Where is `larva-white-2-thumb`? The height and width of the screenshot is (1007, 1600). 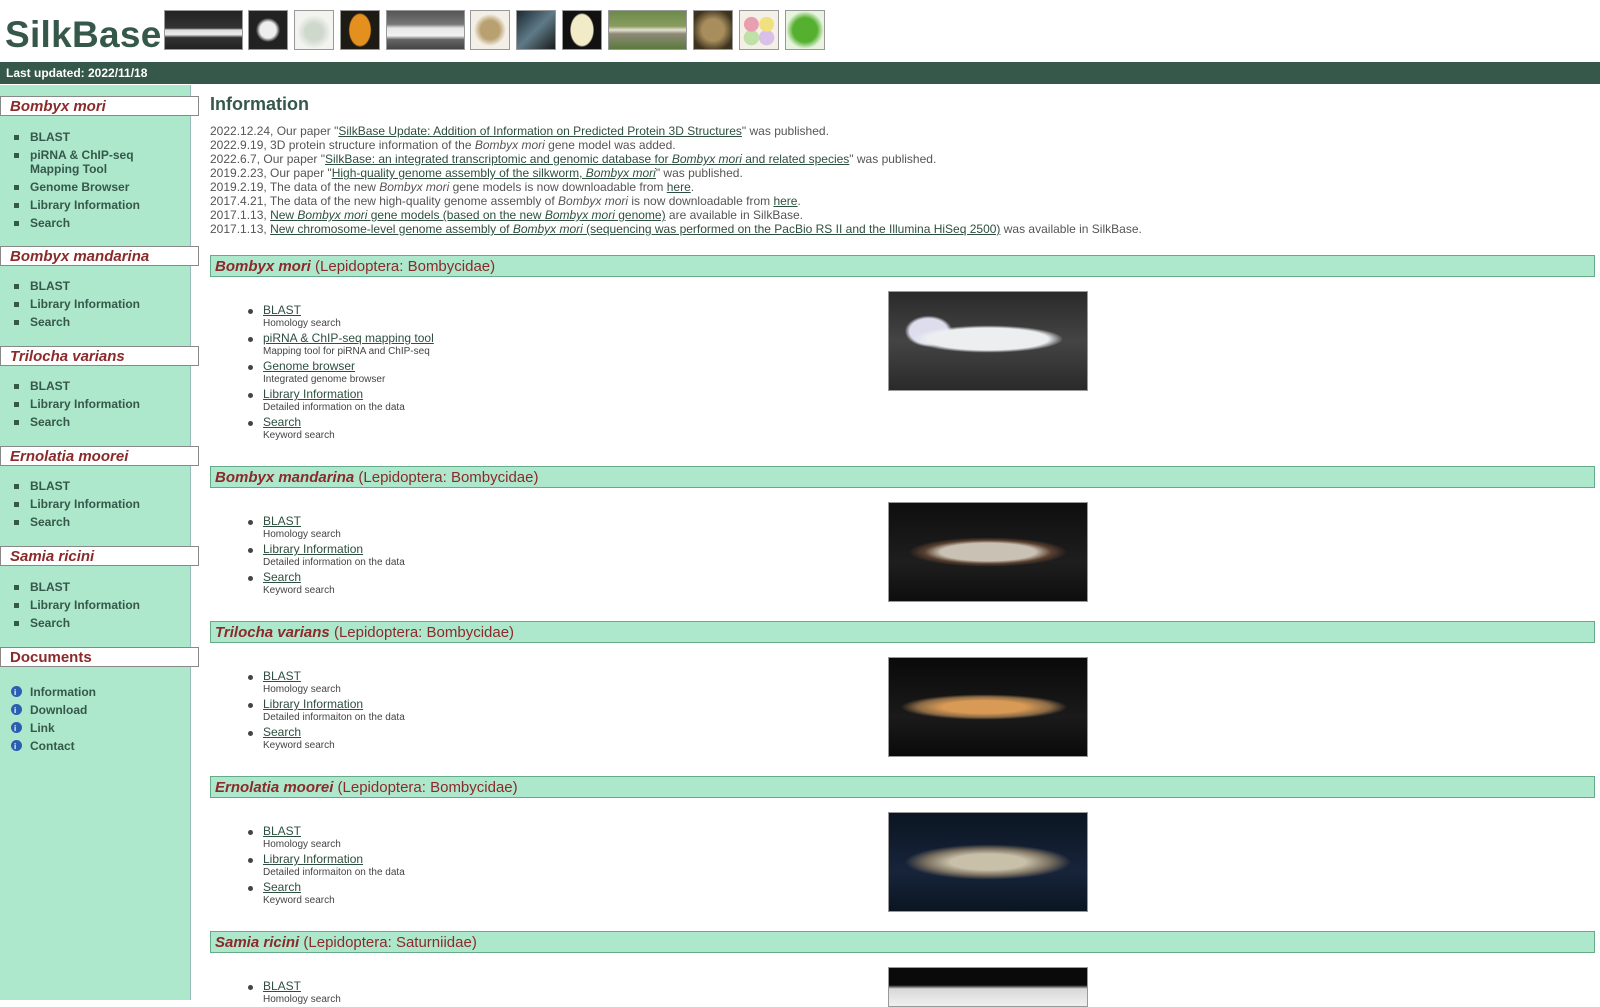
larva-white-2-thumb is located at coordinates (425, 30).